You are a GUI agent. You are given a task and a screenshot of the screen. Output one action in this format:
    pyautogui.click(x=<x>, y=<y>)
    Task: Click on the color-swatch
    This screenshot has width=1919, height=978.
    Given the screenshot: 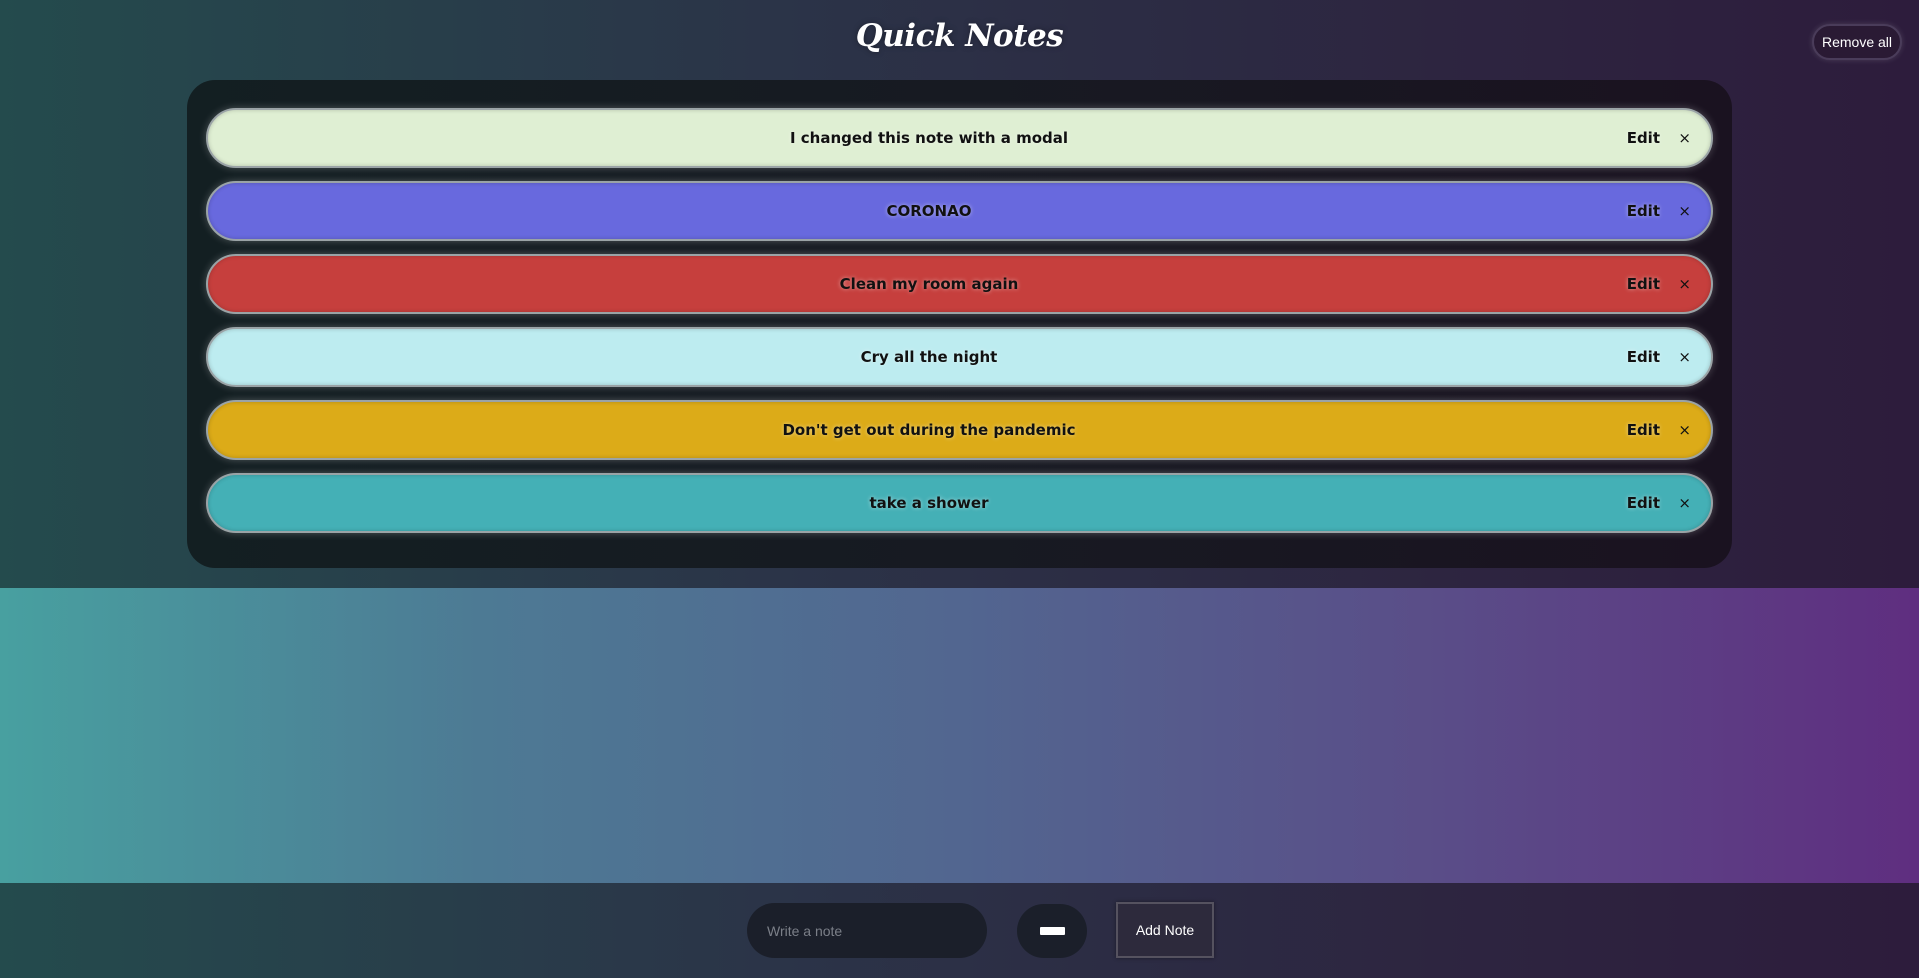 What is the action you would take?
    pyautogui.click(x=1052, y=931)
    